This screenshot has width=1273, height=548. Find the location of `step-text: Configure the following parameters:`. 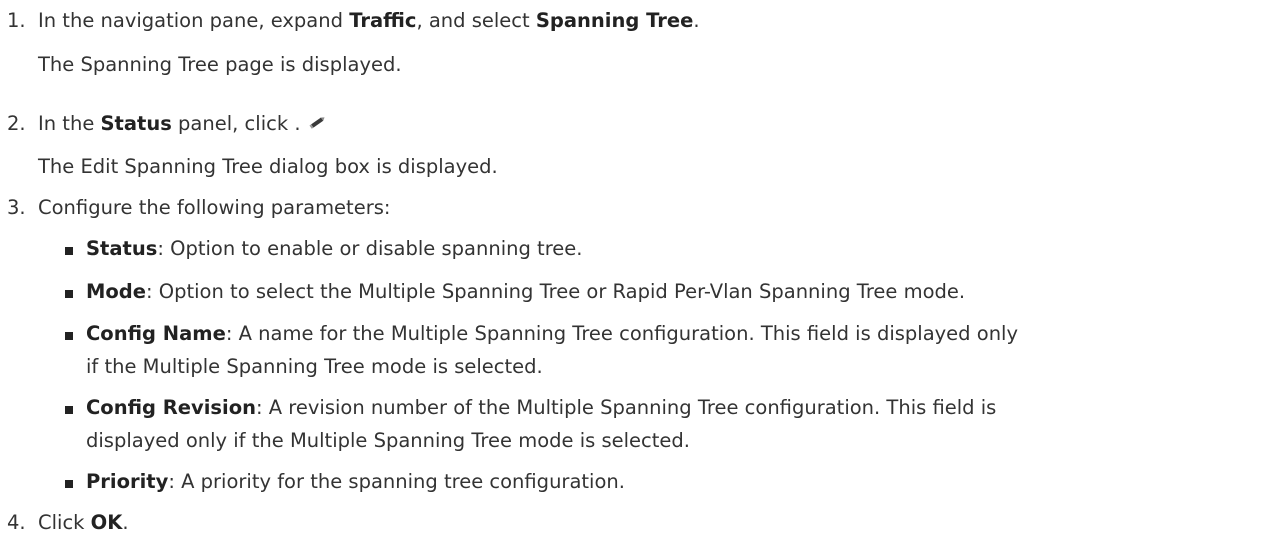

step-text: Configure the following parameters: is located at coordinates (214, 207).